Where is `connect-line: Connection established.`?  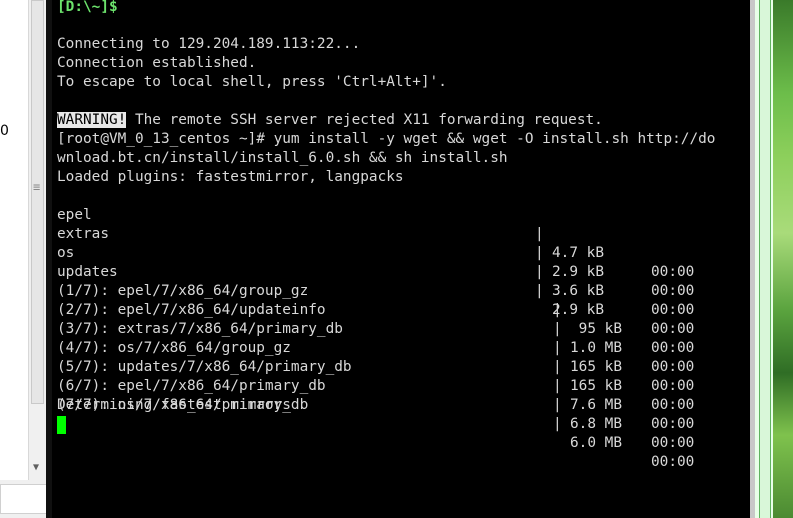
connect-line: Connection established. is located at coordinates (157, 63).